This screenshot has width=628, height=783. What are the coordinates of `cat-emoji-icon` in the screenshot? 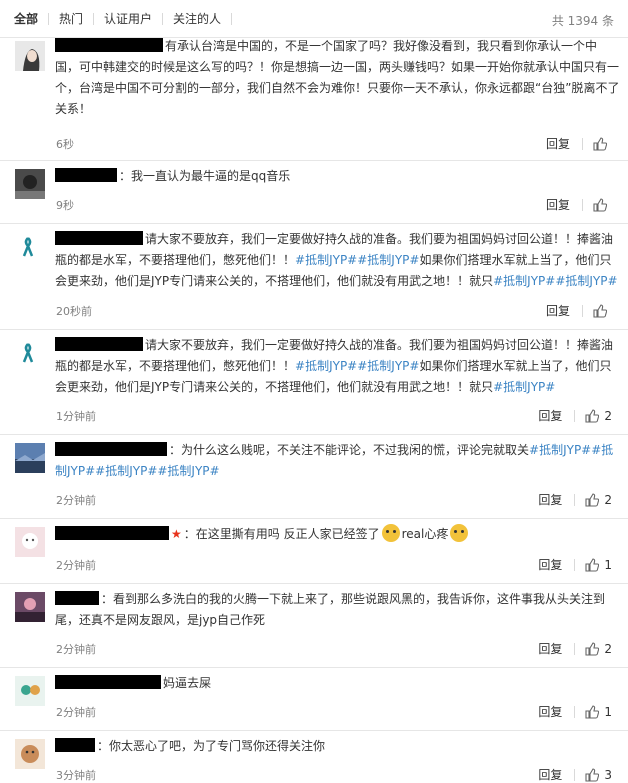 It's located at (459, 533).